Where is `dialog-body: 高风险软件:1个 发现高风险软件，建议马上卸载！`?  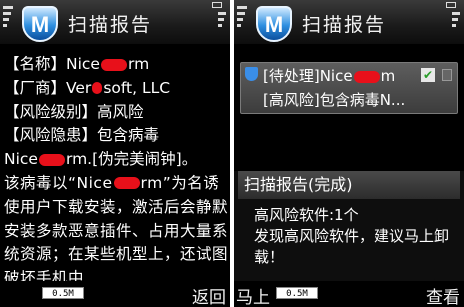 dialog-body: 高风险软件:1个 发现高风险软件，建议马上卸载！ is located at coordinates (356, 236).